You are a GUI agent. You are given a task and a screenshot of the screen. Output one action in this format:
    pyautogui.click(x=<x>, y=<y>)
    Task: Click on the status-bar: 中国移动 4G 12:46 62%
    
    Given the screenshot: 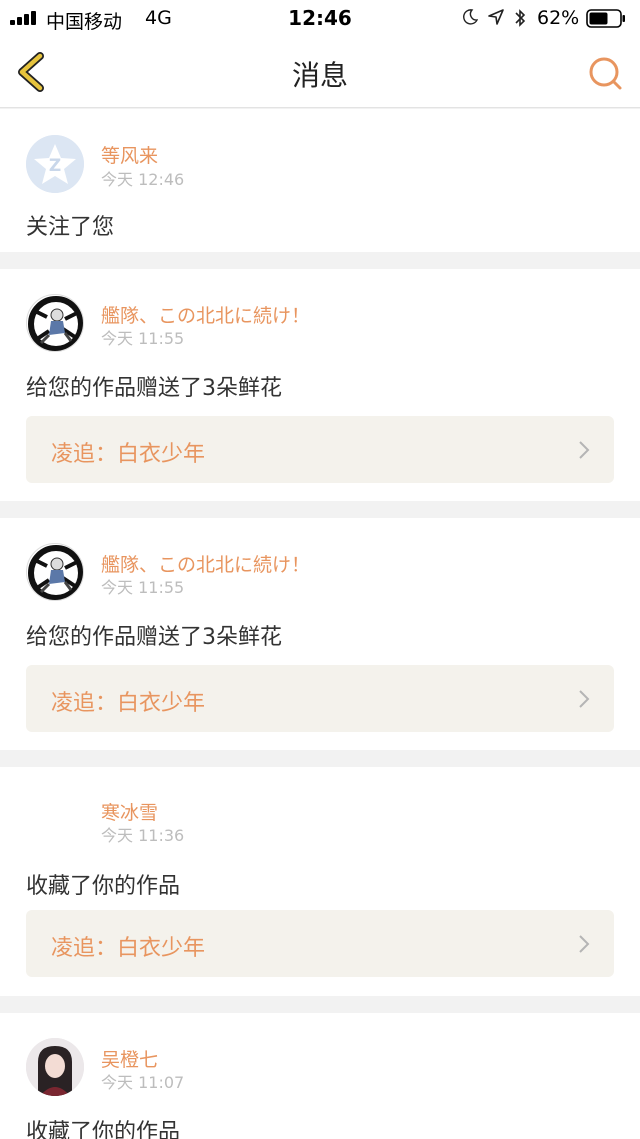 What is the action you would take?
    pyautogui.click(x=320, y=18)
    